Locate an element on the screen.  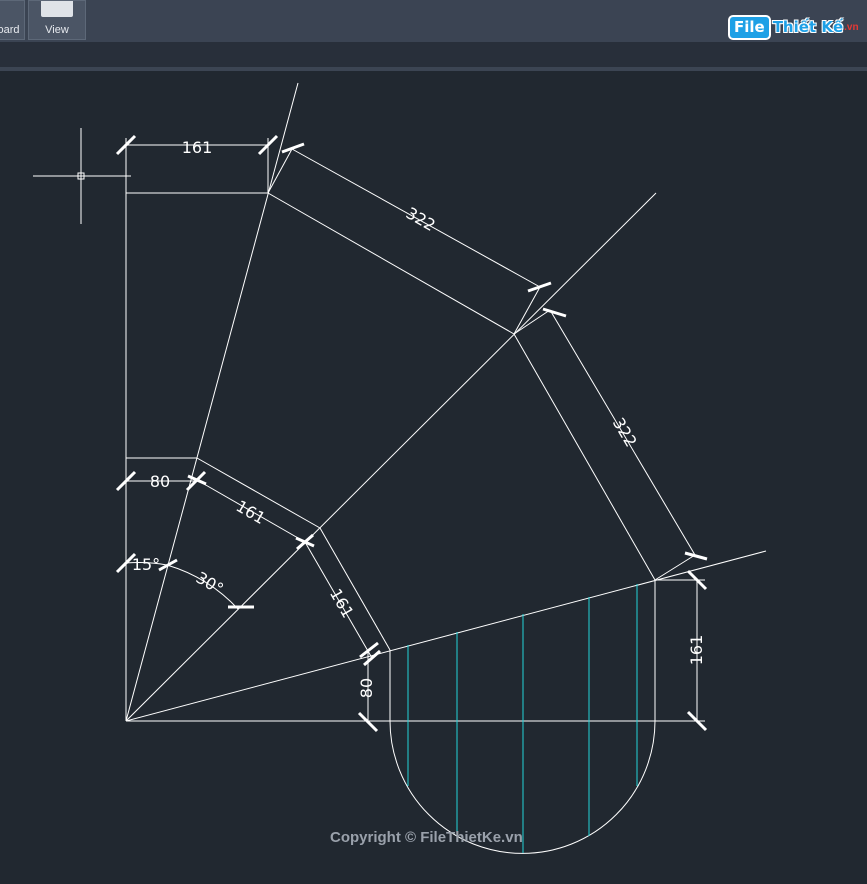
dim-322-a: 322 is located at coordinates (421, 219).